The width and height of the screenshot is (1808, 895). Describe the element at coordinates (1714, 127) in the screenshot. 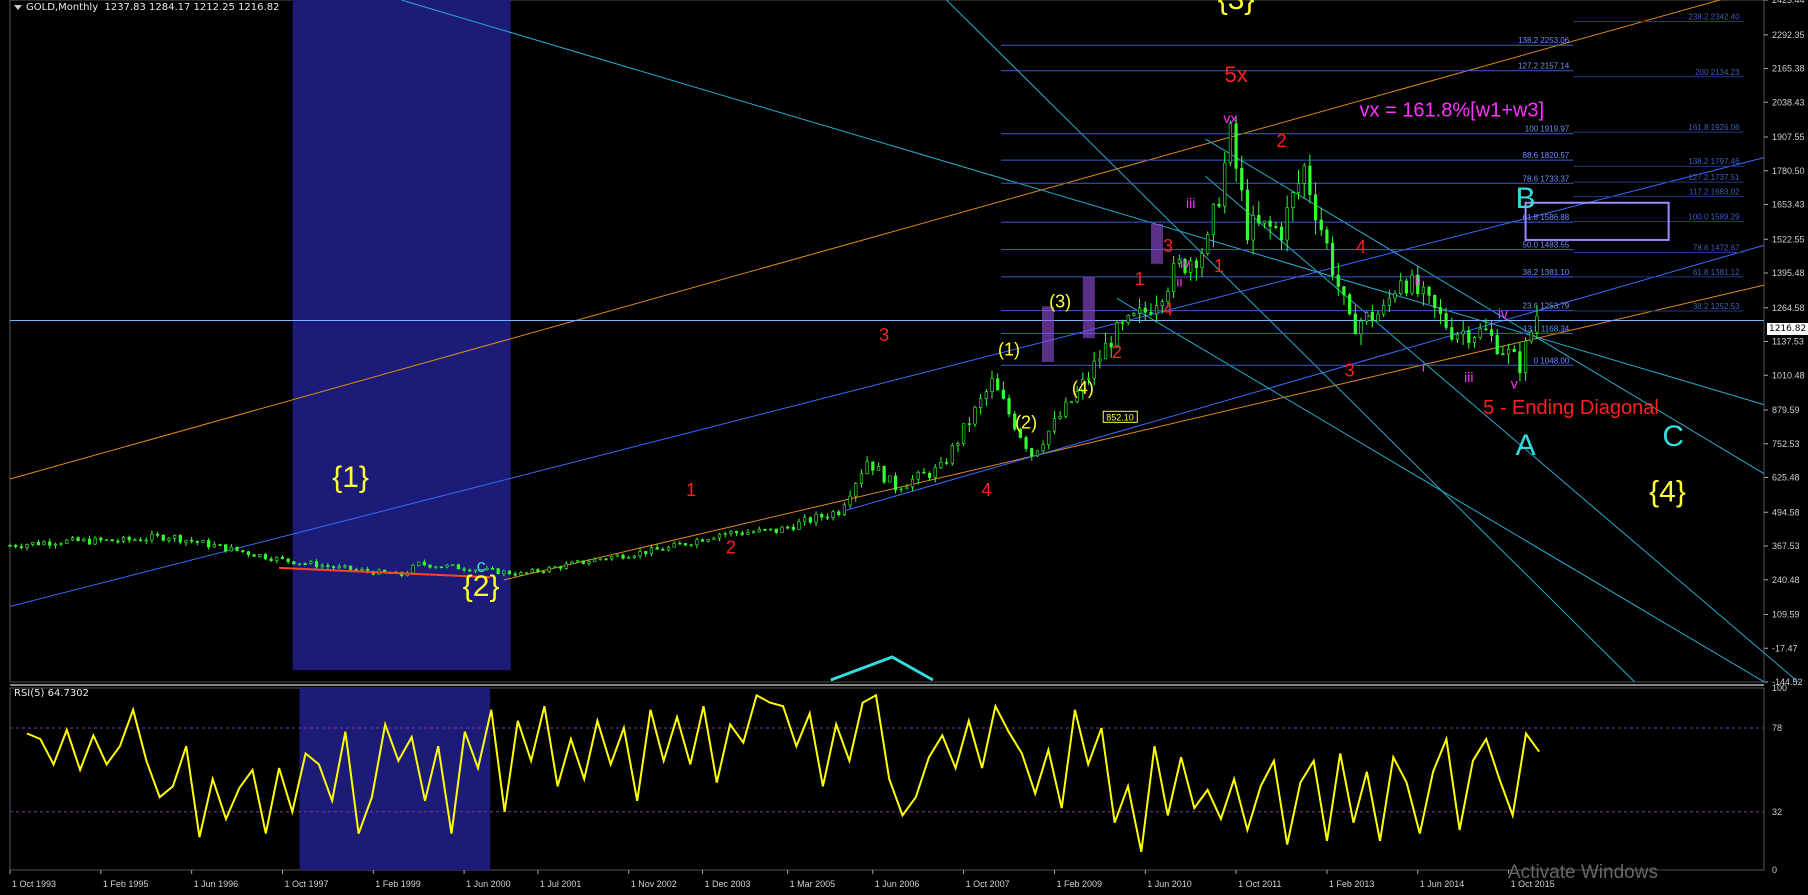

I see `fib-level-label: 161.8 1926.06` at that location.